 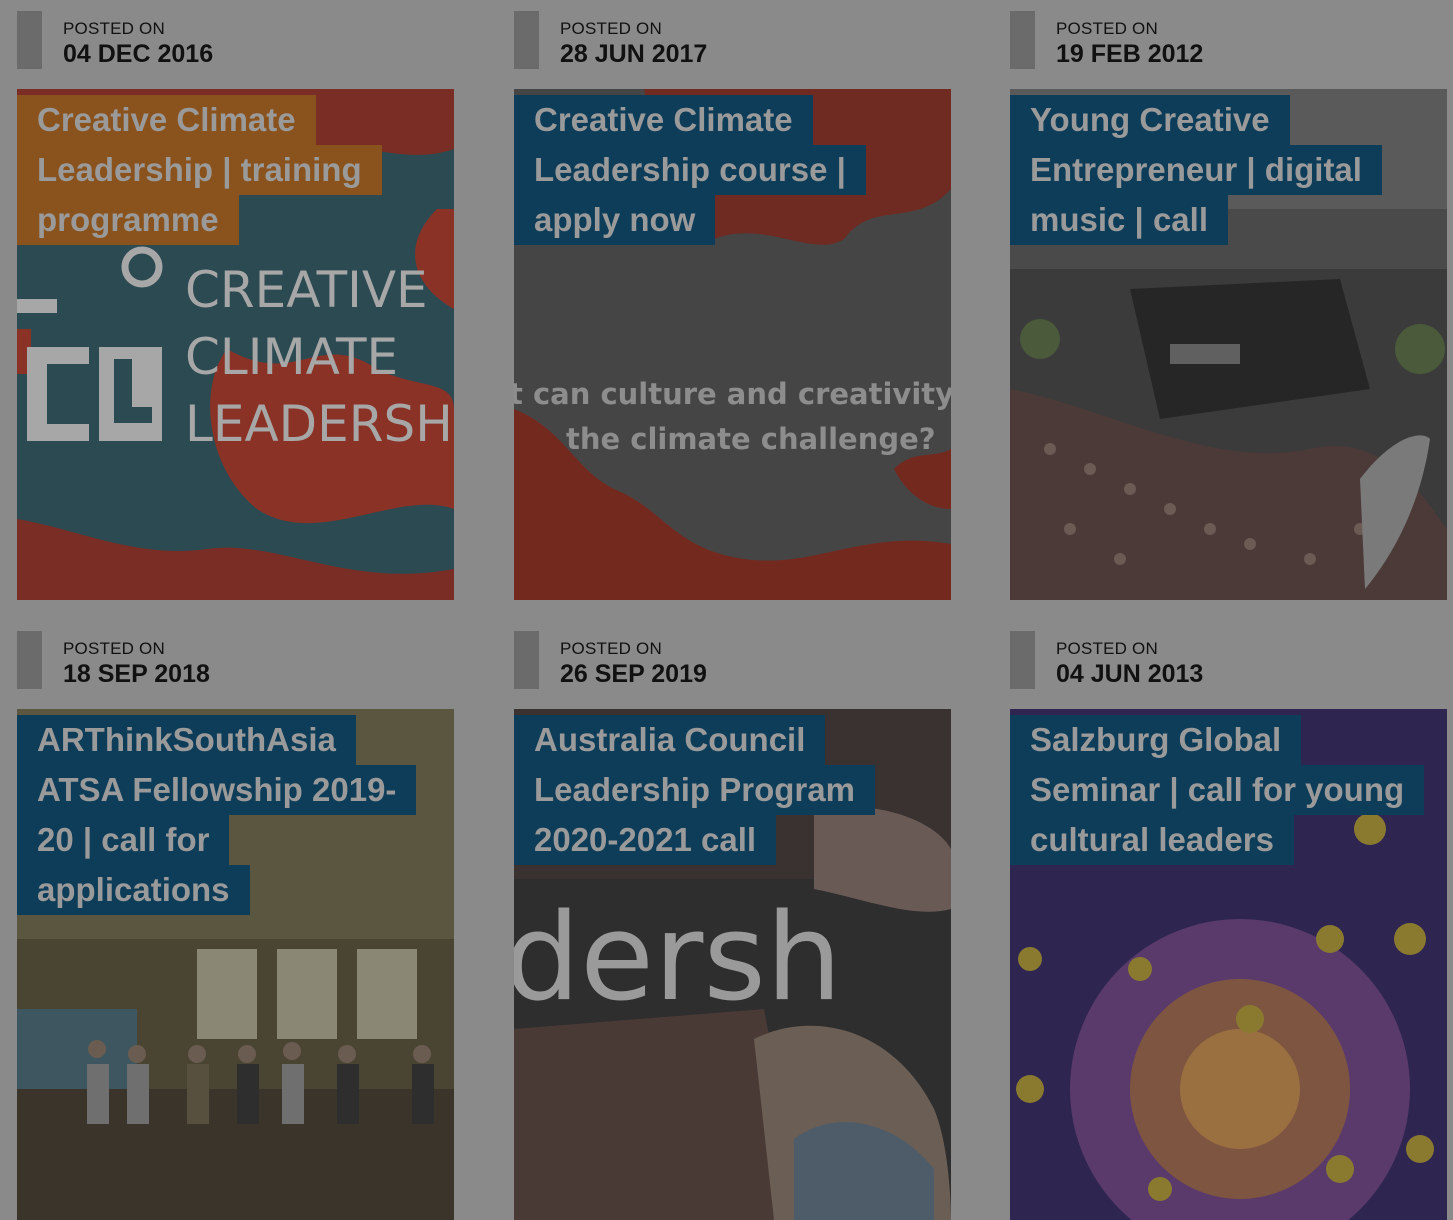 What do you see at coordinates (670, 740) in the screenshot?
I see `post-title-line: Australia Council` at bounding box center [670, 740].